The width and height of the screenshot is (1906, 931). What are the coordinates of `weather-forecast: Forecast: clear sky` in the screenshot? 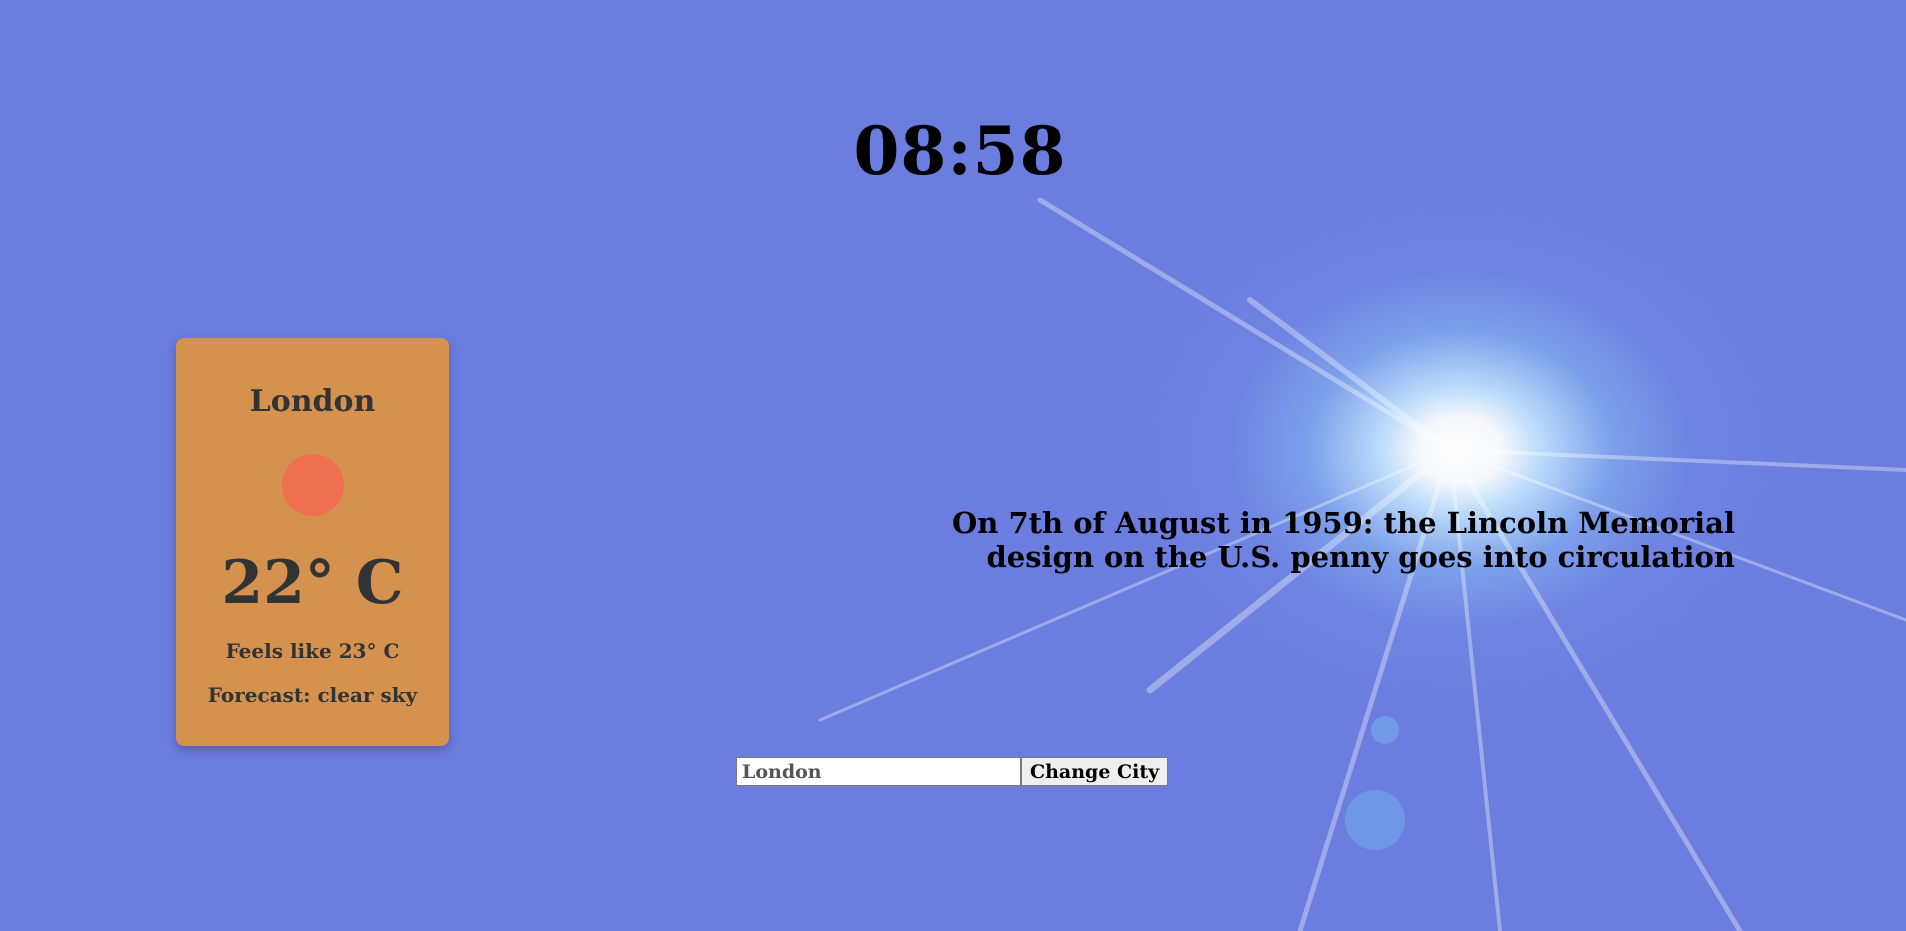 It's located at (312, 695).